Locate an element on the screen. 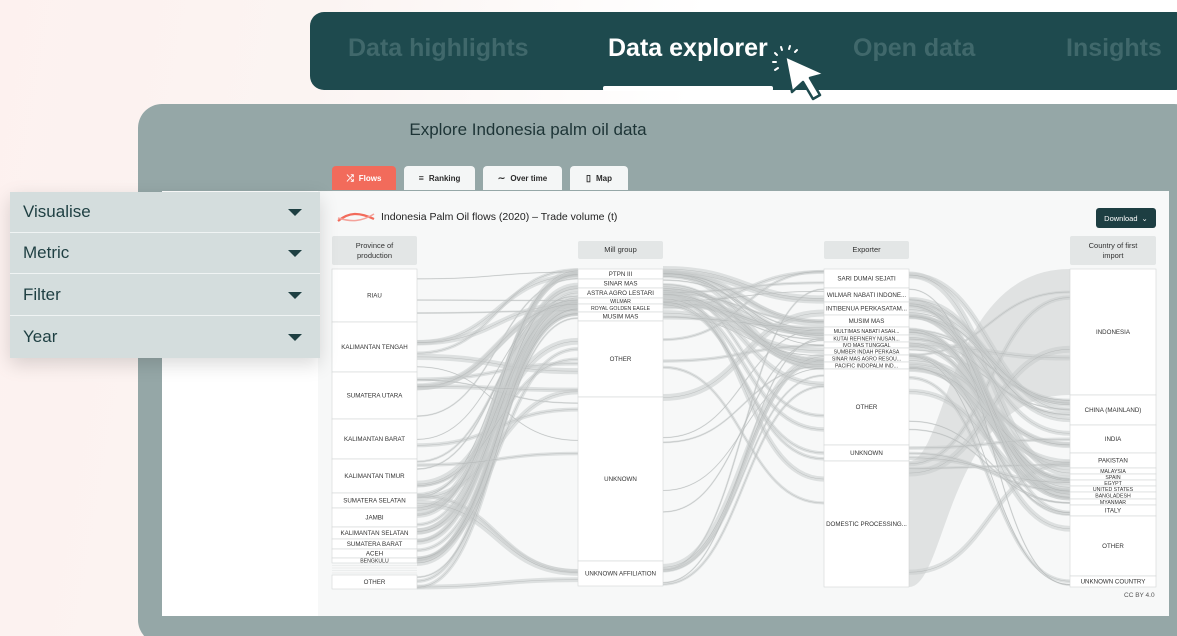 This screenshot has height=636, width=1177. sankey-node-label: ACEH is located at coordinates (374, 554).